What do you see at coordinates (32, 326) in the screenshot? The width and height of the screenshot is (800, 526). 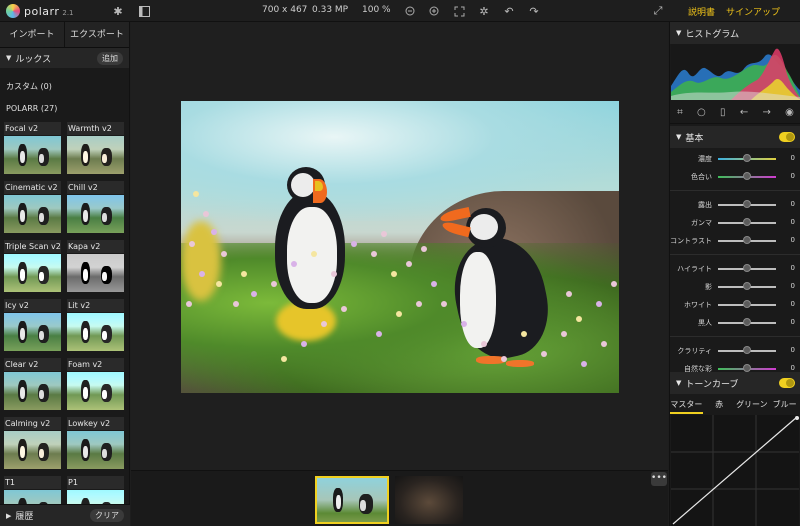 I see `filter-card: Icy v2` at bounding box center [32, 326].